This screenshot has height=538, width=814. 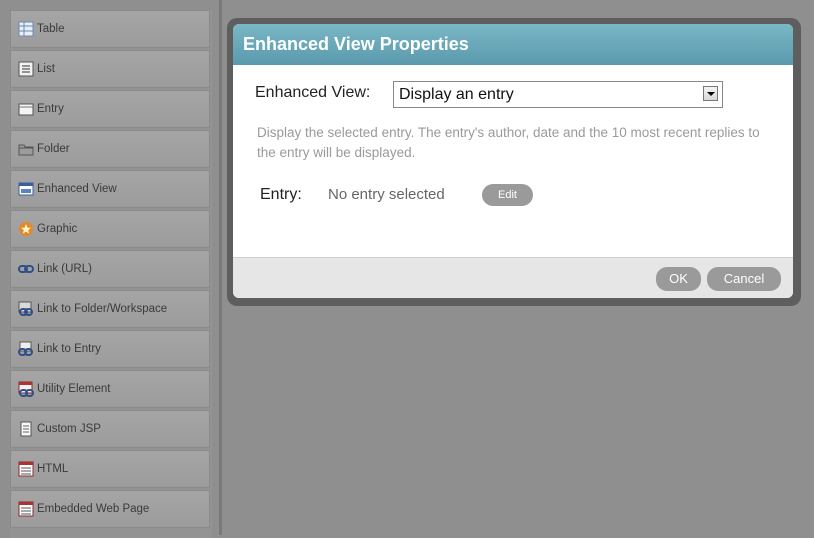 What do you see at coordinates (110, 229) in the screenshot?
I see `palette-item-graphic: Graphic` at bounding box center [110, 229].